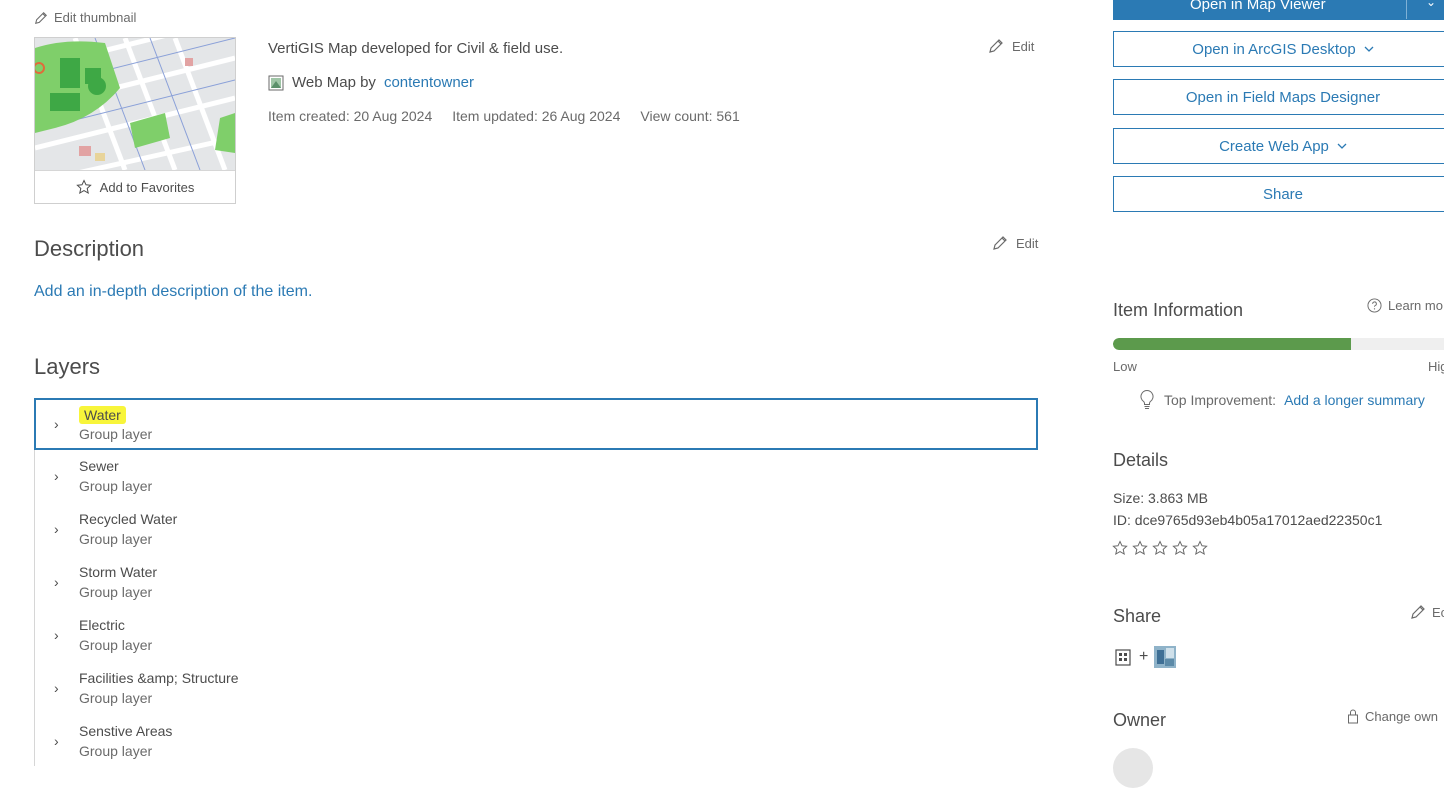 This screenshot has height=788, width=1444. I want to click on thumbnail-card: Add to Favorites, so click(135, 120).